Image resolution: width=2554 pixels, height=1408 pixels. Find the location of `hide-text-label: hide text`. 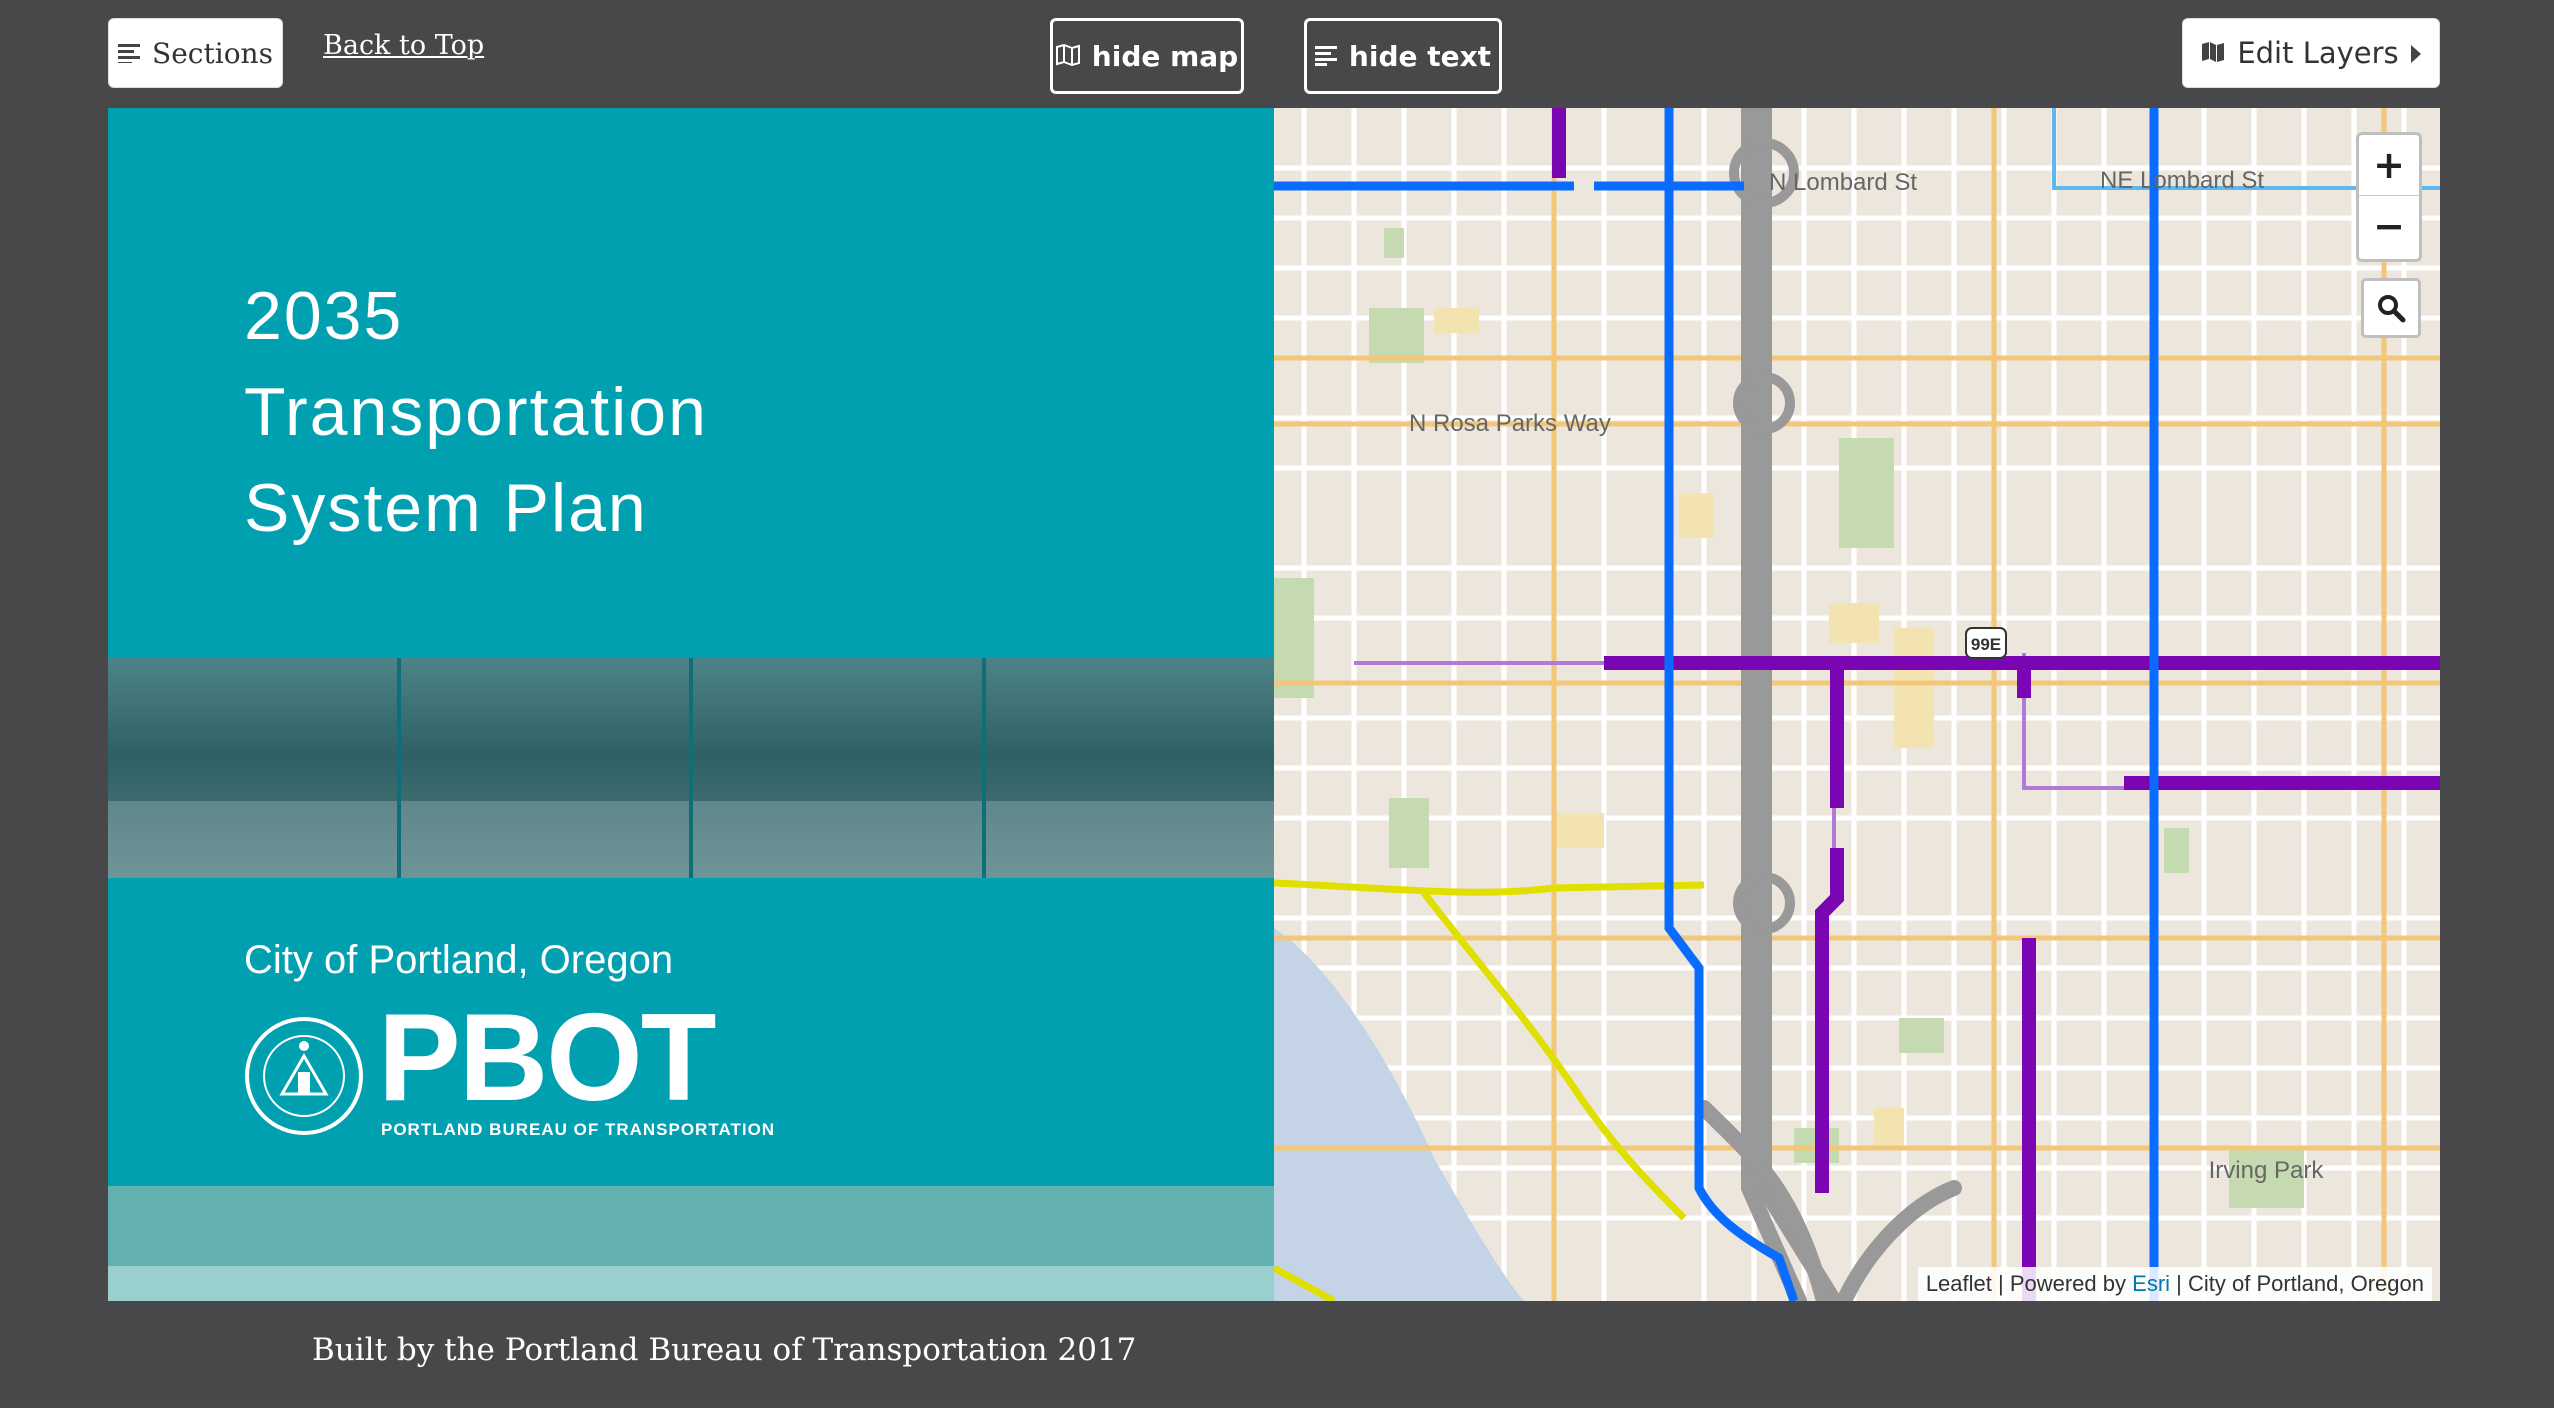

hide-text-label: hide text is located at coordinates (1420, 56).